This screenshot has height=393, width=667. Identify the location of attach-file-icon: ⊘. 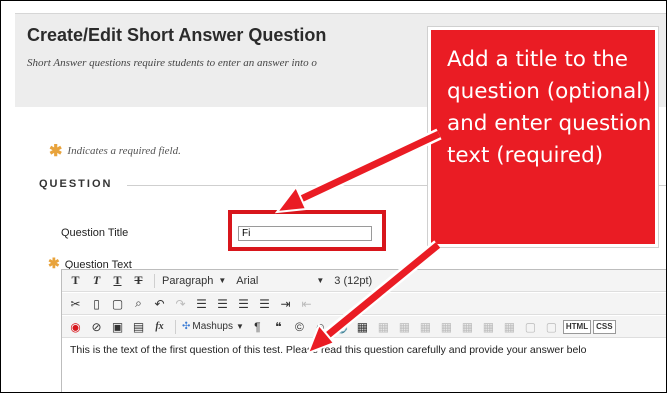
(96, 327).